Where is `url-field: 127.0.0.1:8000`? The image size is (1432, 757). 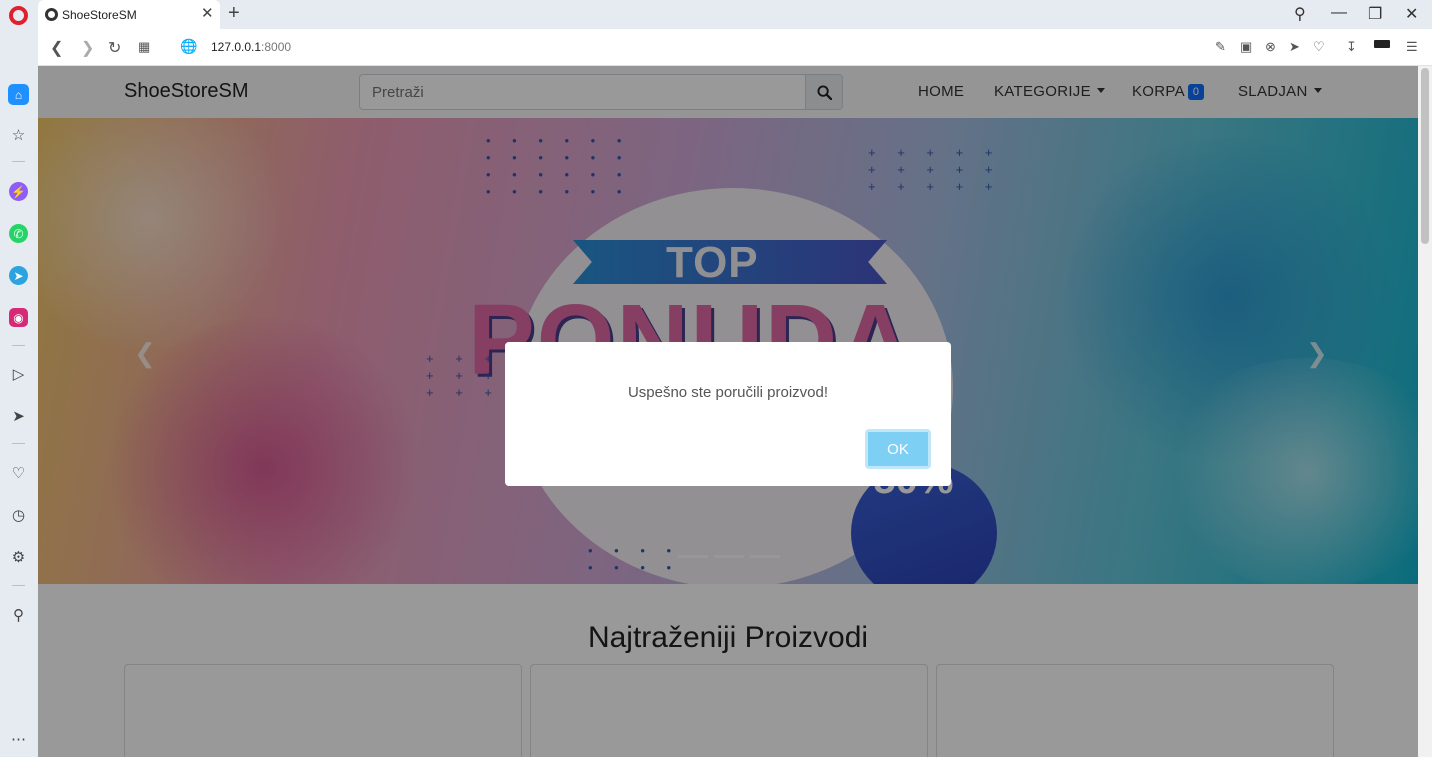
url-field: 127.0.0.1:8000 is located at coordinates (251, 47).